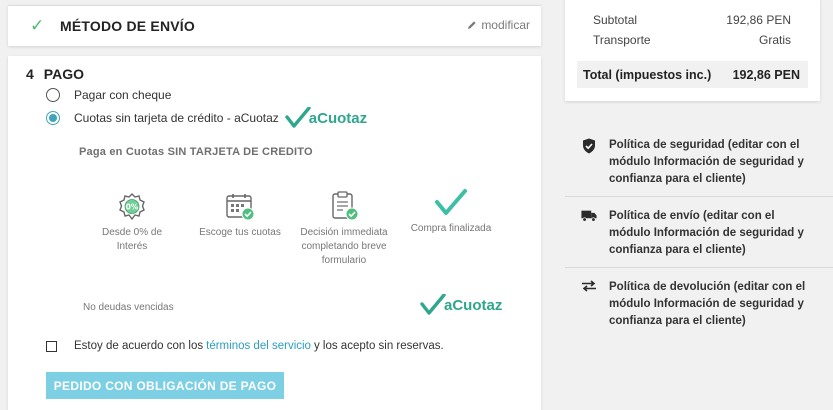 The image size is (833, 410). I want to click on step-number: 4, so click(30, 74).